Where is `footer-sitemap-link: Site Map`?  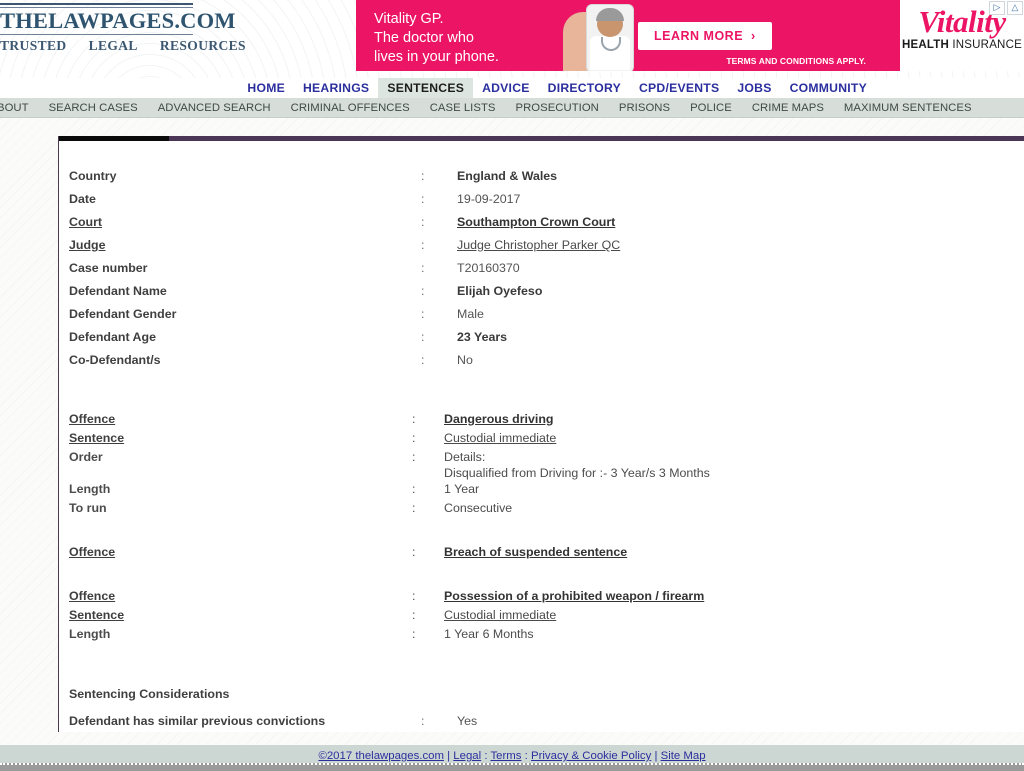 footer-sitemap-link: Site Map is located at coordinates (683, 756).